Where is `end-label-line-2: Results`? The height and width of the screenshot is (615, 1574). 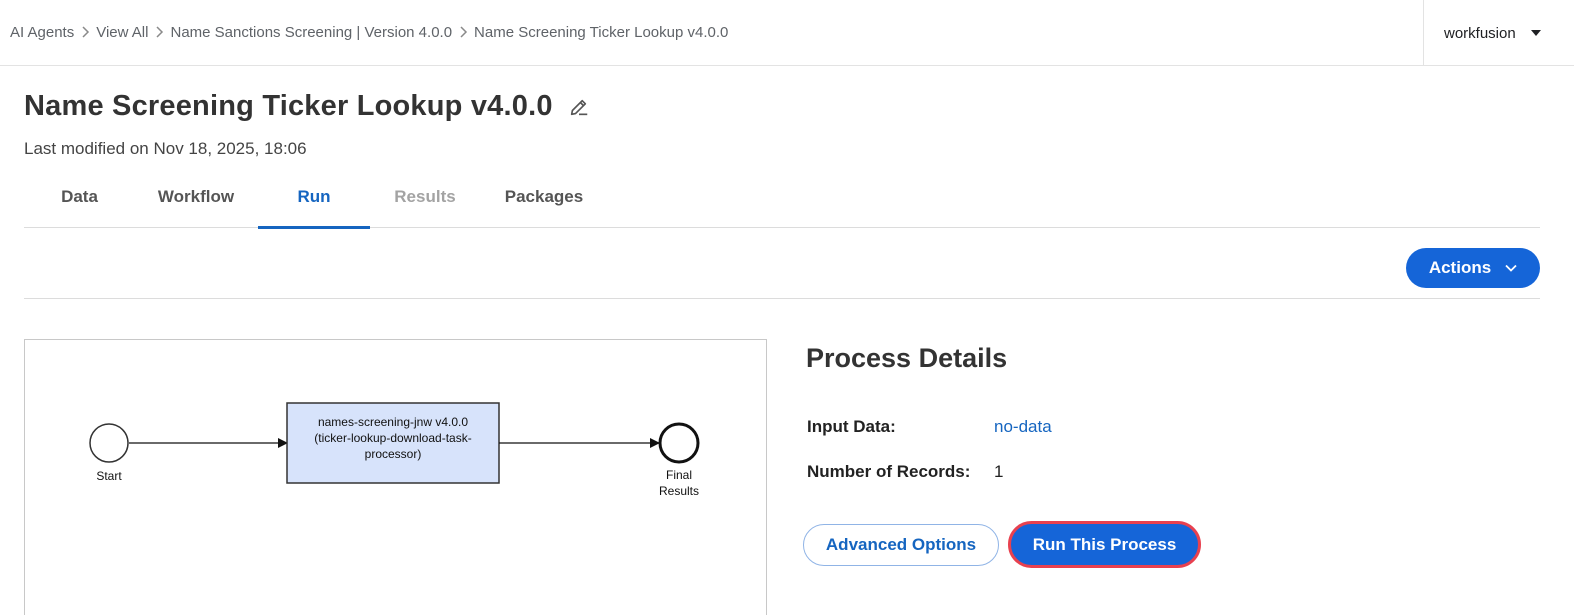
end-label-line-2: Results is located at coordinates (679, 491).